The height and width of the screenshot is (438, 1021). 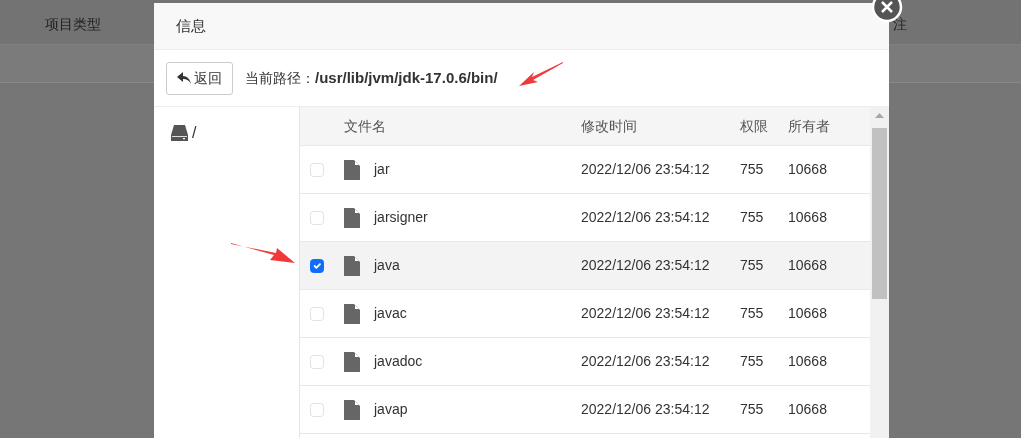 I want to click on table-row: javadoc 2022/12/06 23:54:12 755 10668, so click(x=585, y=362).